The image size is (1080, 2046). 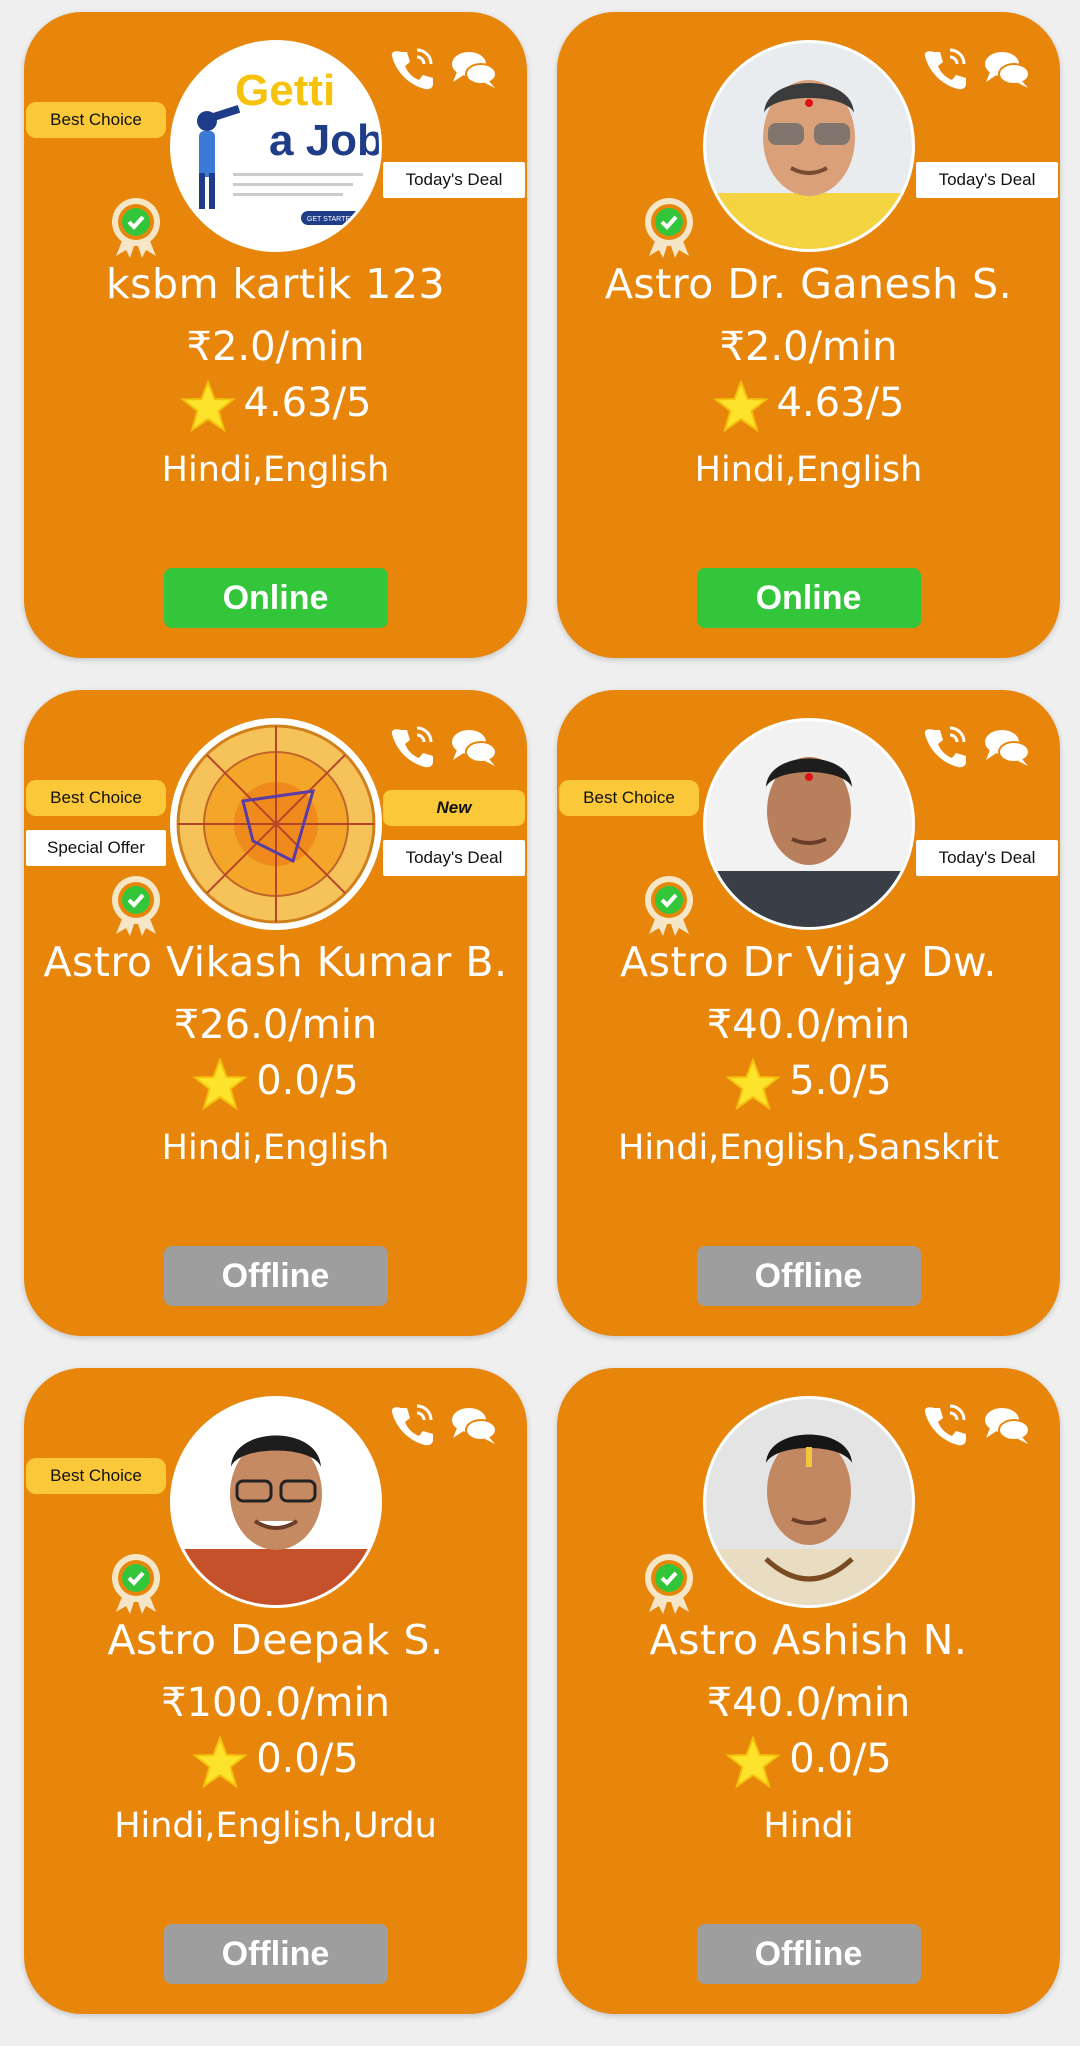 What do you see at coordinates (808, 1640) in the screenshot?
I see `astrologer-name: Astro Ashish N.` at bounding box center [808, 1640].